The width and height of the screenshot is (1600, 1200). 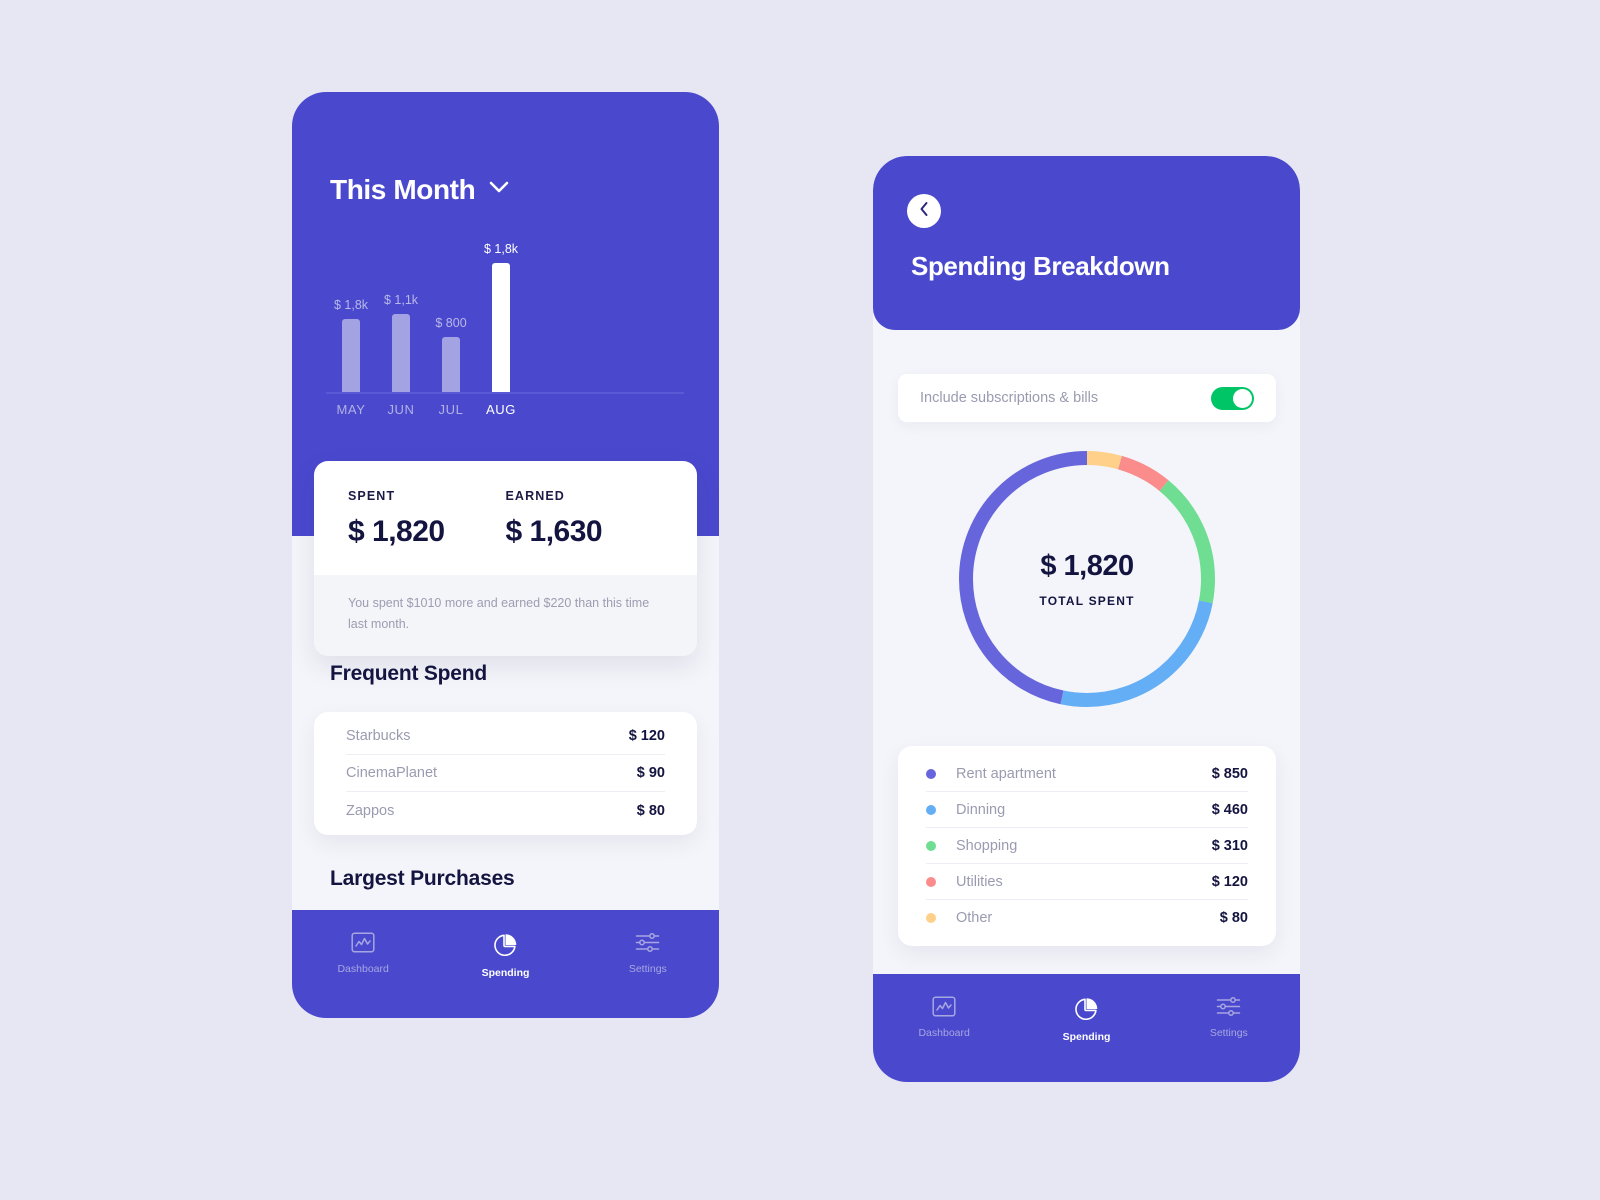 I want to click on legend-row: Dinning $ 460, so click(x=1087, y=810).